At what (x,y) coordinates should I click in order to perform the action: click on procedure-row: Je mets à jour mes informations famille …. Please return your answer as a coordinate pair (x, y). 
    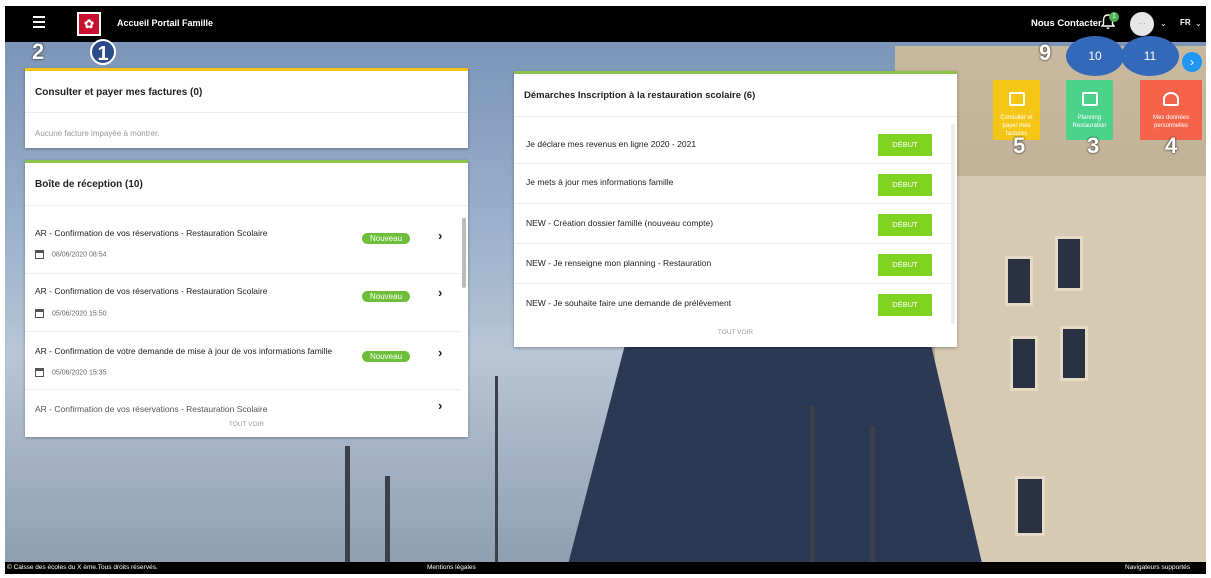
    Looking at the image, I should click on (734, 184).